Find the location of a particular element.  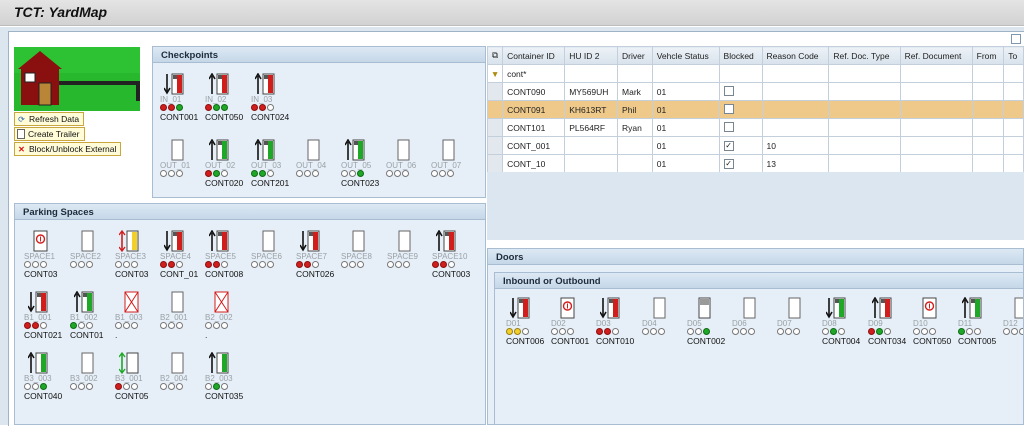

yard-slot: B2_003 CONT035 is located at coordinates (228, 379).